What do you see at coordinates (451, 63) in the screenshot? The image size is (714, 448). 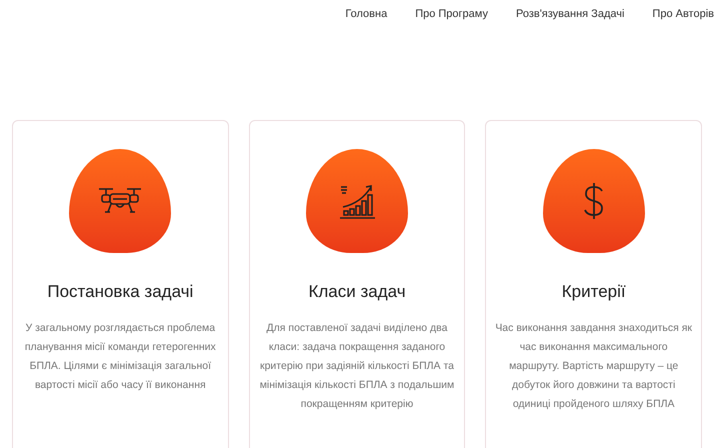 I see `nav-link: Про Програму` at bounding box center [451, 63].